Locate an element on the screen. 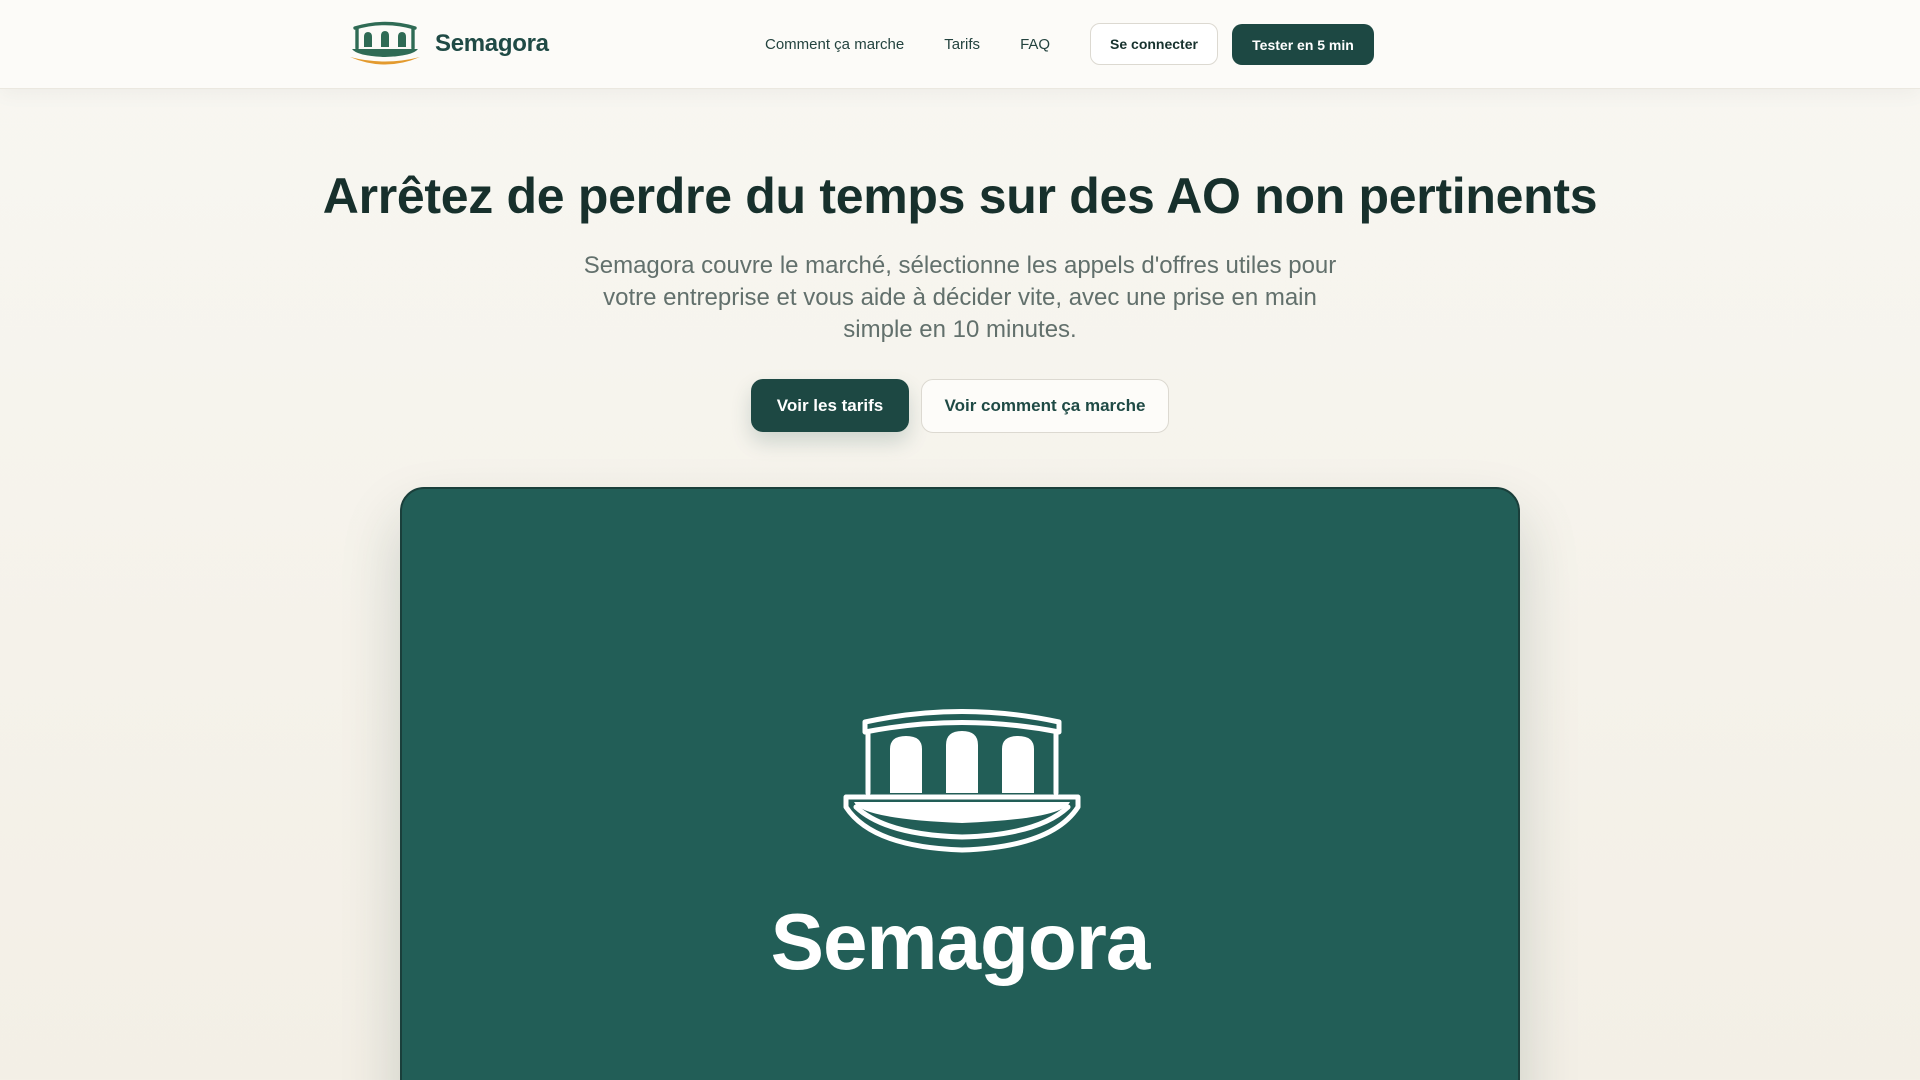 This screenshot has height=1080, width=1920. brand-home-link: Semagora is located at coordinates (448, 44).